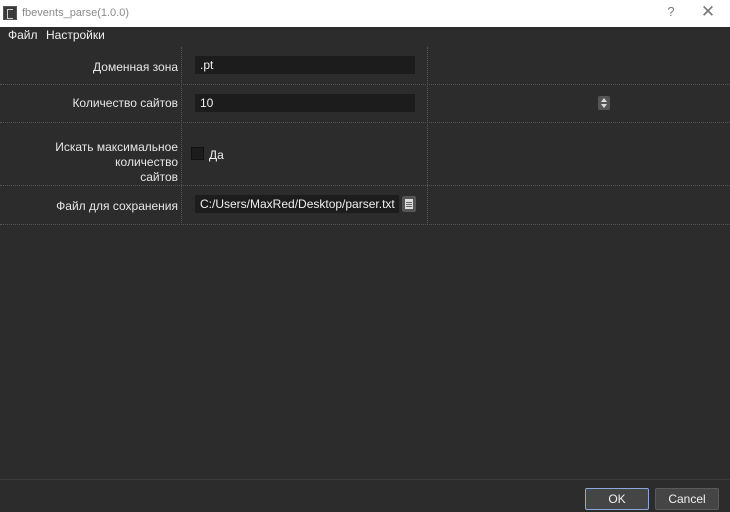 The width and height of the screenshot is (730, 512). What do you see at coordinates (216, 155) in the screenshot?
I see `max-checkbox-label: Да` at bounding box center [216, 155].